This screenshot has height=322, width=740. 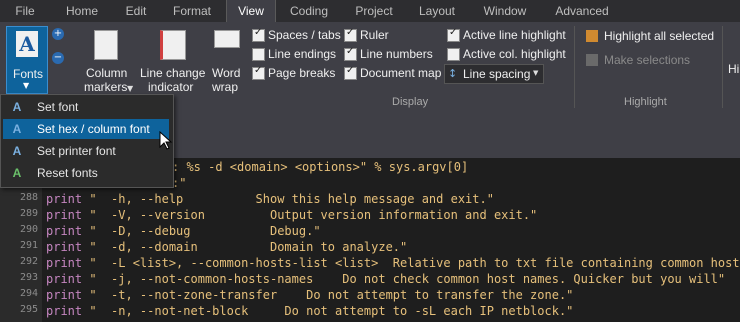 I want to click on line-number: 290, so click(x=28, y=229).